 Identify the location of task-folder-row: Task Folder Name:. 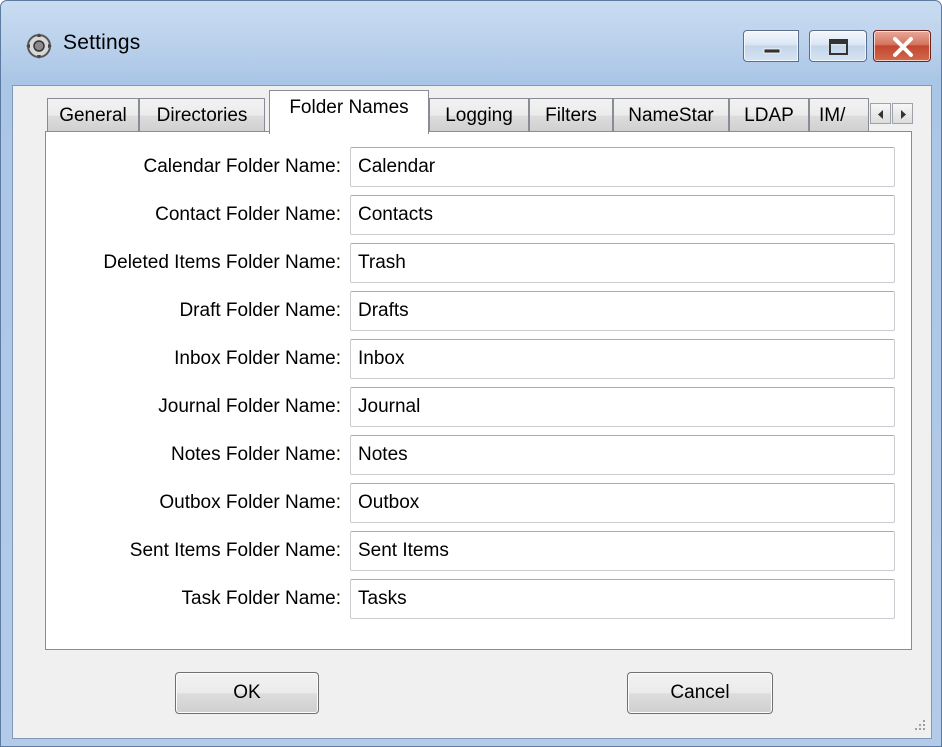
(478, 599).